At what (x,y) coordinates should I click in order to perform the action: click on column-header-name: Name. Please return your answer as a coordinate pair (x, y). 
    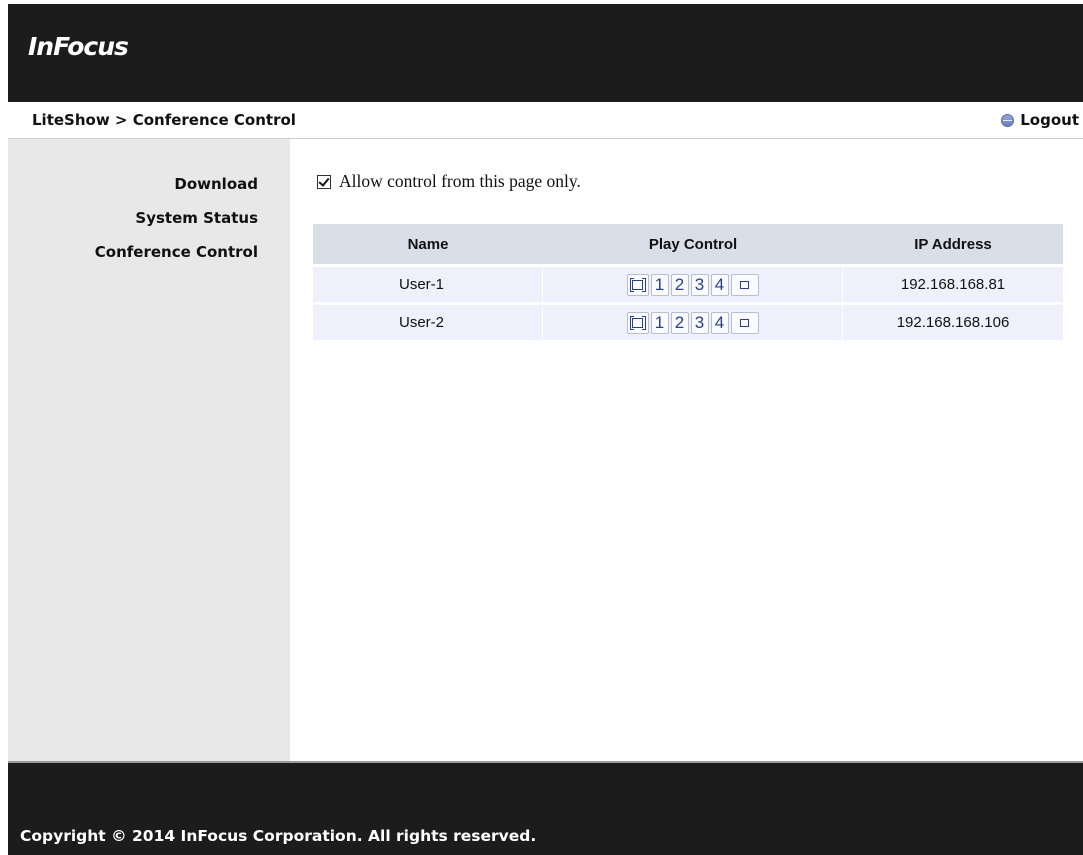
    Looking at the image, I should click on (428, 244).